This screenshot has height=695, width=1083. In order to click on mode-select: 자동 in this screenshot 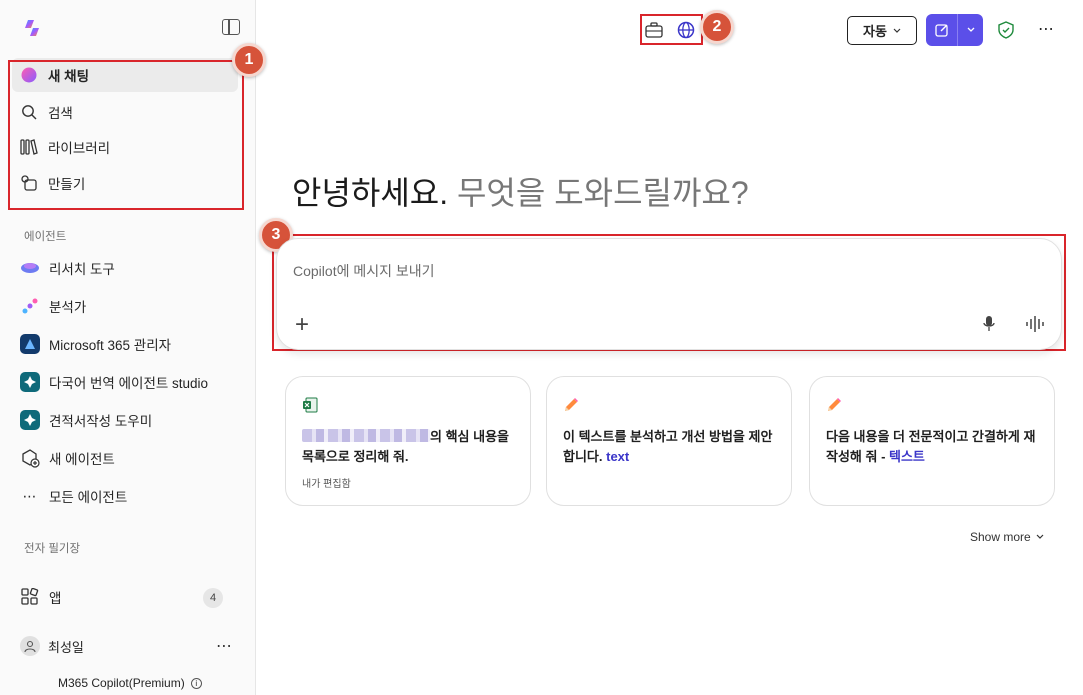, I will do `click(882, 30)`.